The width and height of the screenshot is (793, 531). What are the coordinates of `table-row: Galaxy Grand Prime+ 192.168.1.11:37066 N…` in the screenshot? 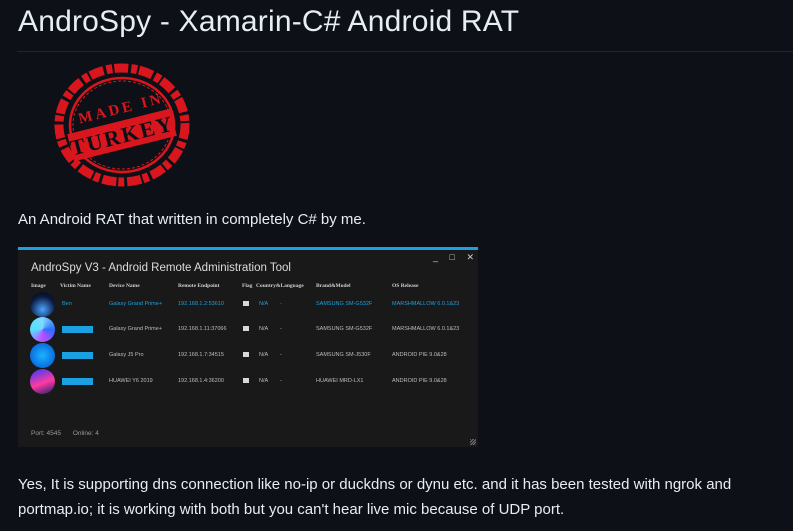 It's located at (248, 330).